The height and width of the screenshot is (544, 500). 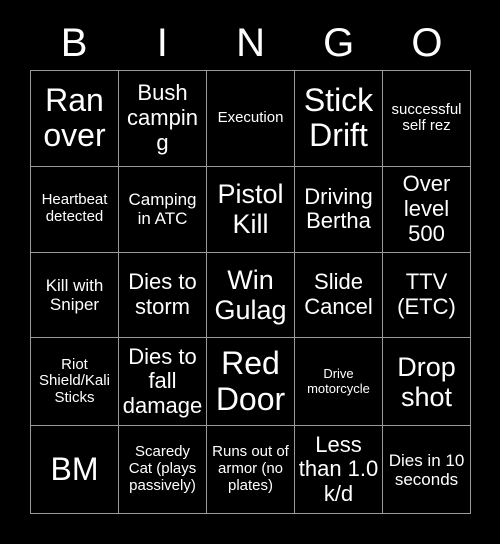 I want to click on bingo-cell-3-0: Riot Shield/Kali Sticks, so click(x=75, y=382).